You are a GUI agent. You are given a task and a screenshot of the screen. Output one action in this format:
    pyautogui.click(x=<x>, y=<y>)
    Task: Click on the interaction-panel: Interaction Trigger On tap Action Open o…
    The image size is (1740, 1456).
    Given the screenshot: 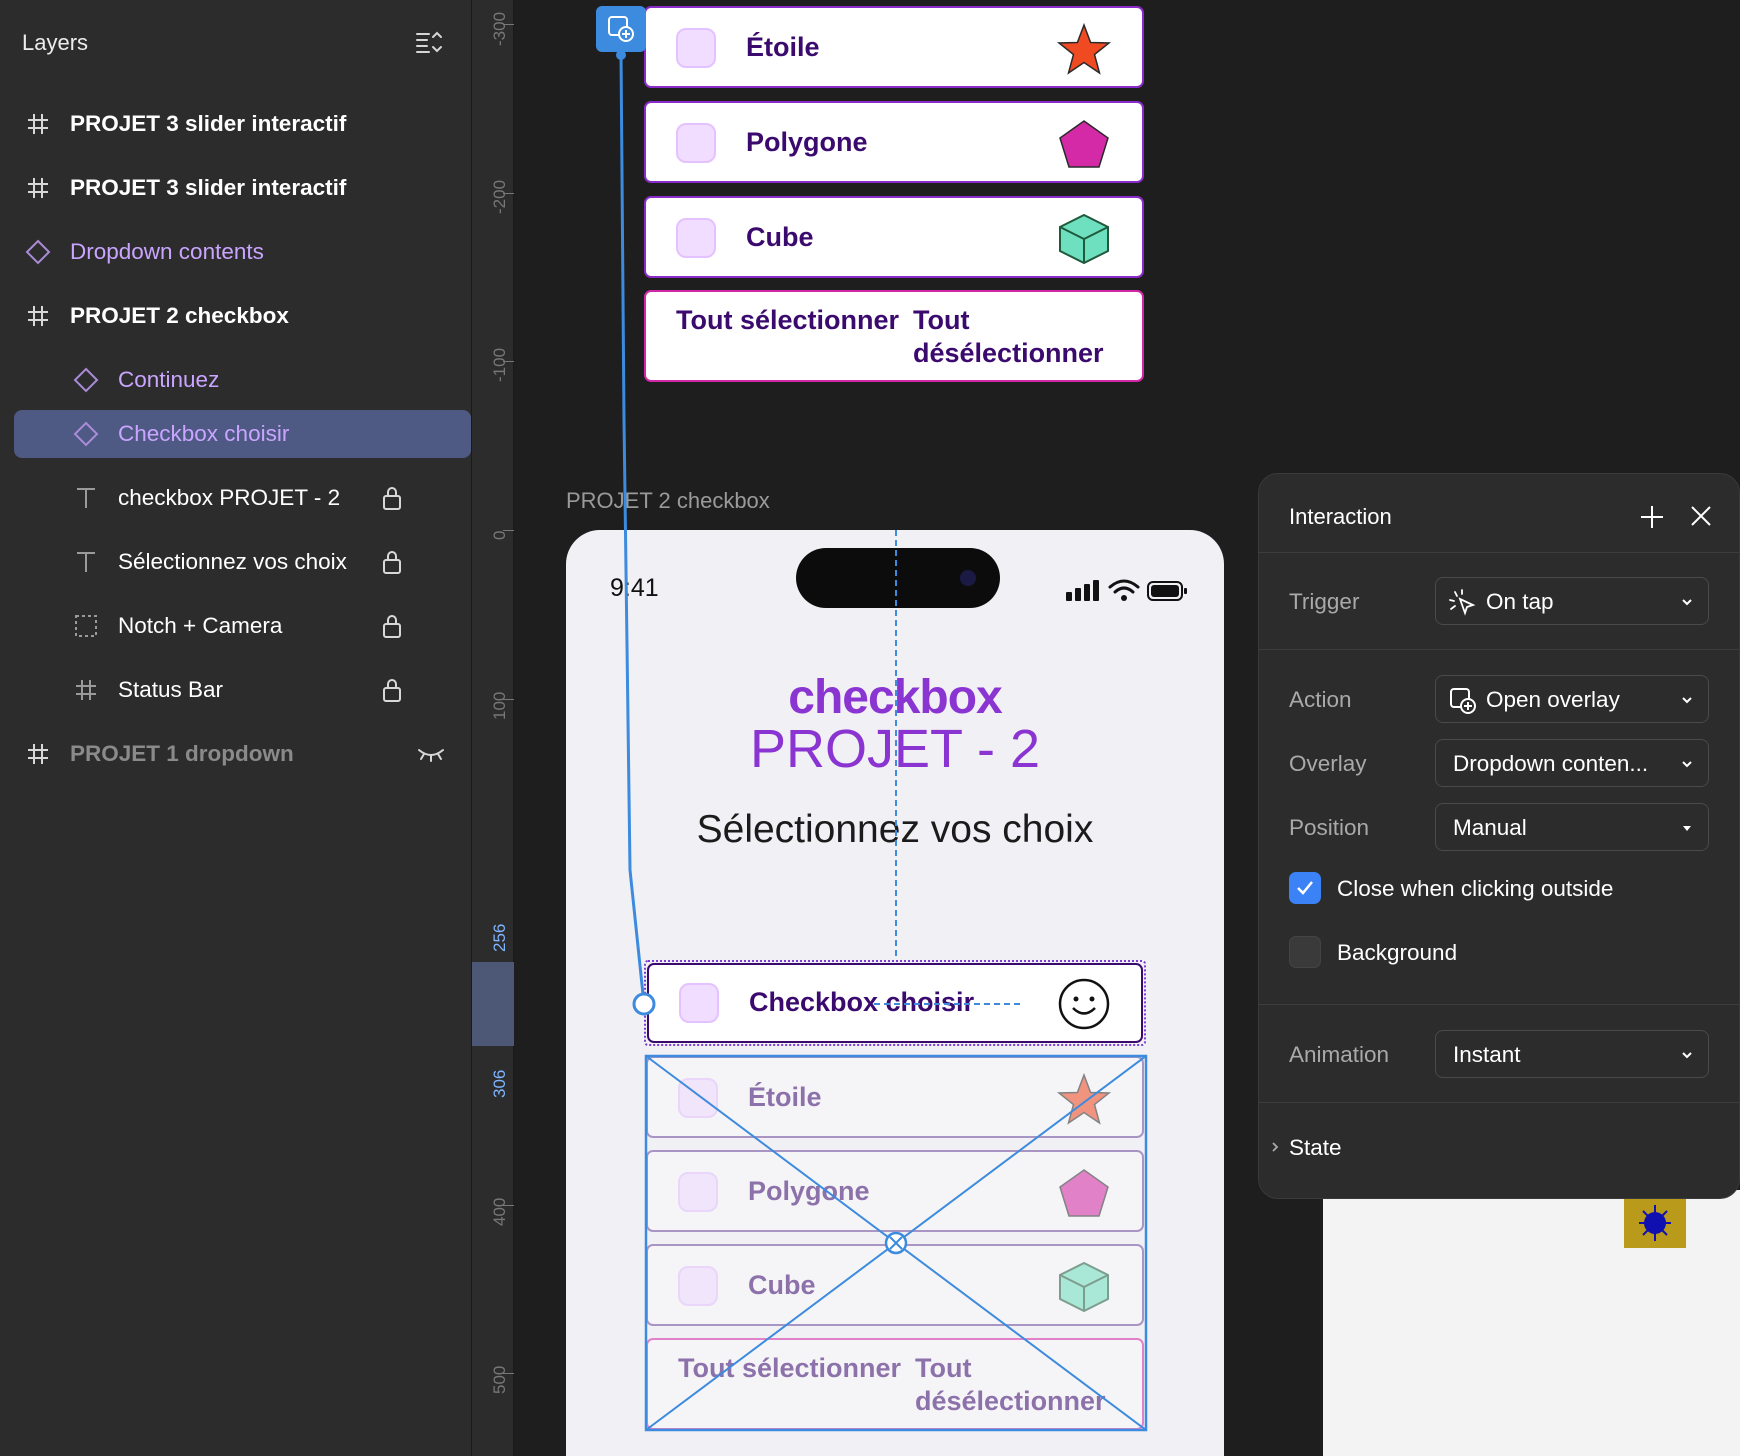 What is the action you would take?
    pyautogui.click(x=1499, y=836)
    